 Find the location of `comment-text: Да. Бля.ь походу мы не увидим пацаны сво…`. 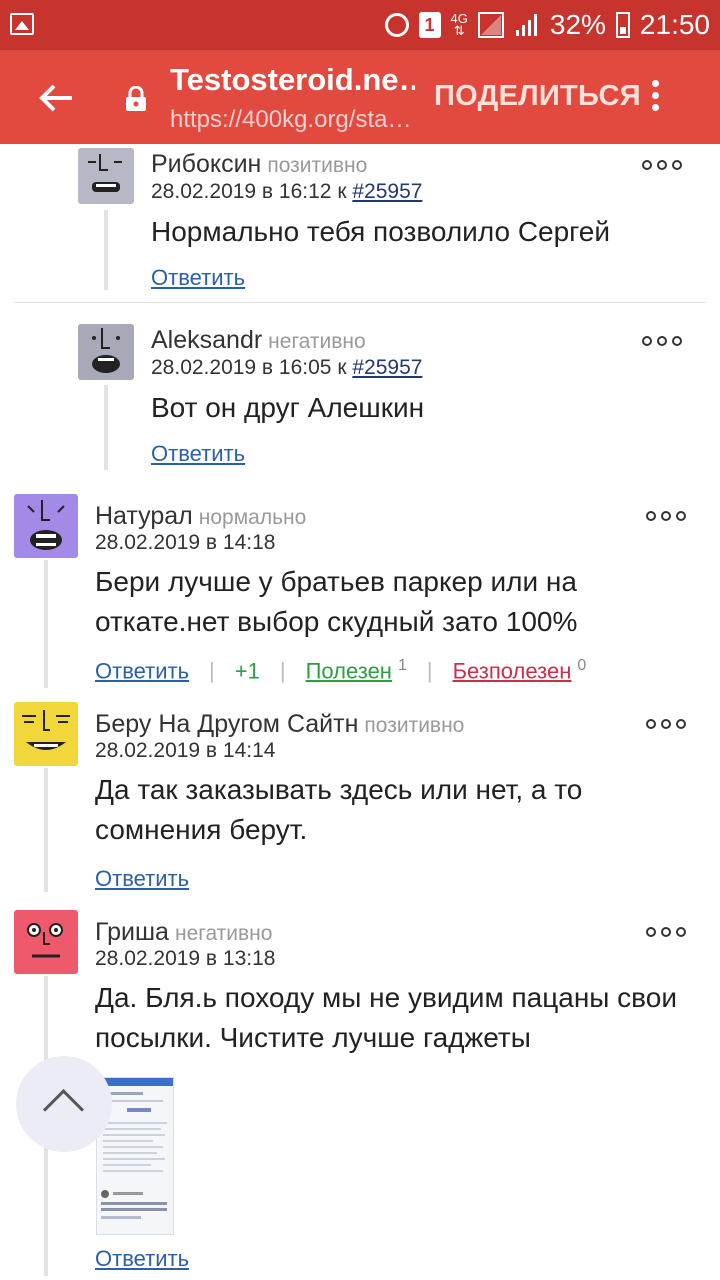

comment-text: Да. Бля.ь походу мы не увидим пацаны сво… is located at coordinates (386, 1017).